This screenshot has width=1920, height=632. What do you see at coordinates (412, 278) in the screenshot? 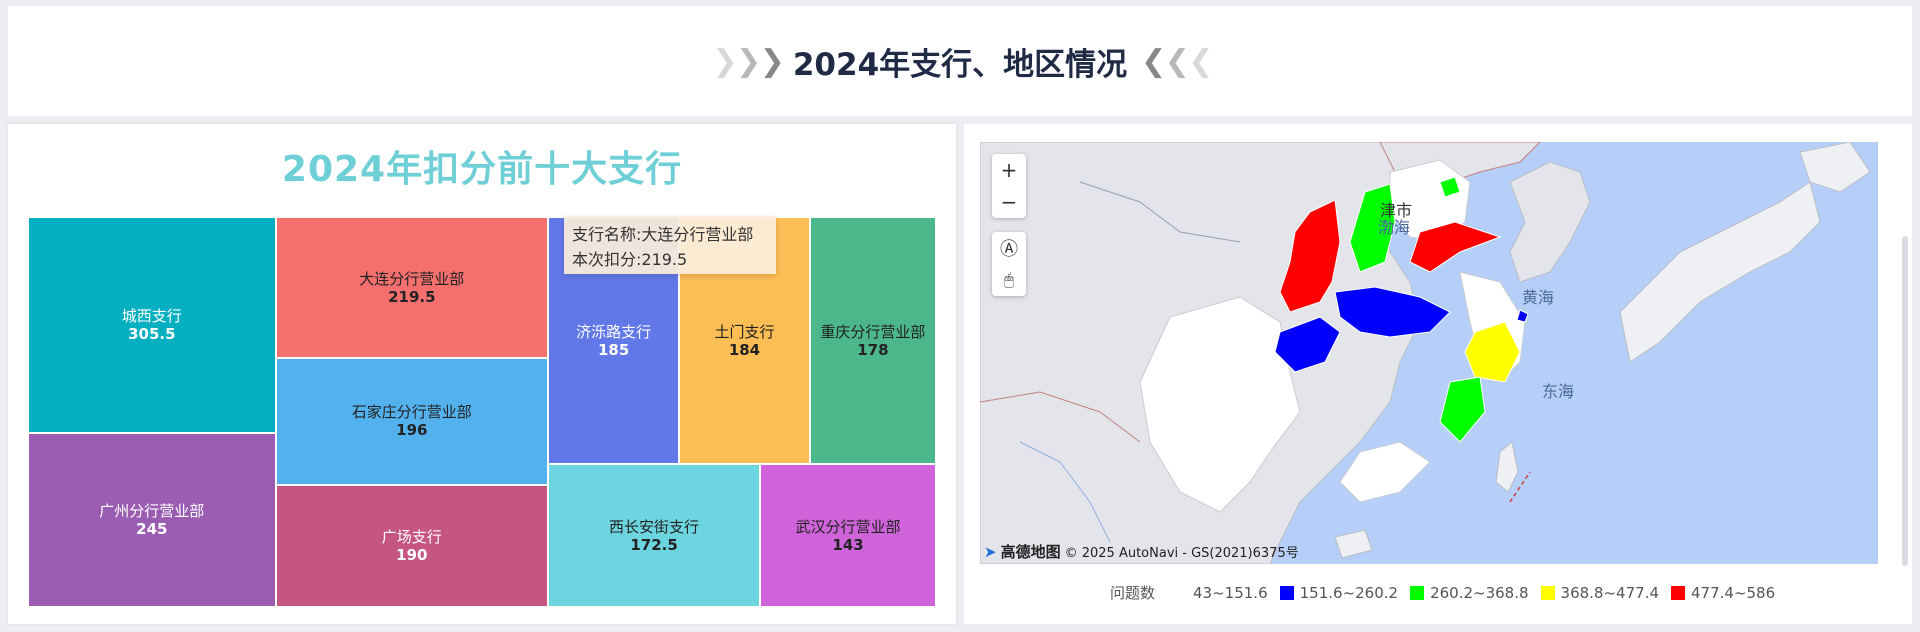
I see `tile-label: 大连分行营业部` at bounding box center [412, 278].